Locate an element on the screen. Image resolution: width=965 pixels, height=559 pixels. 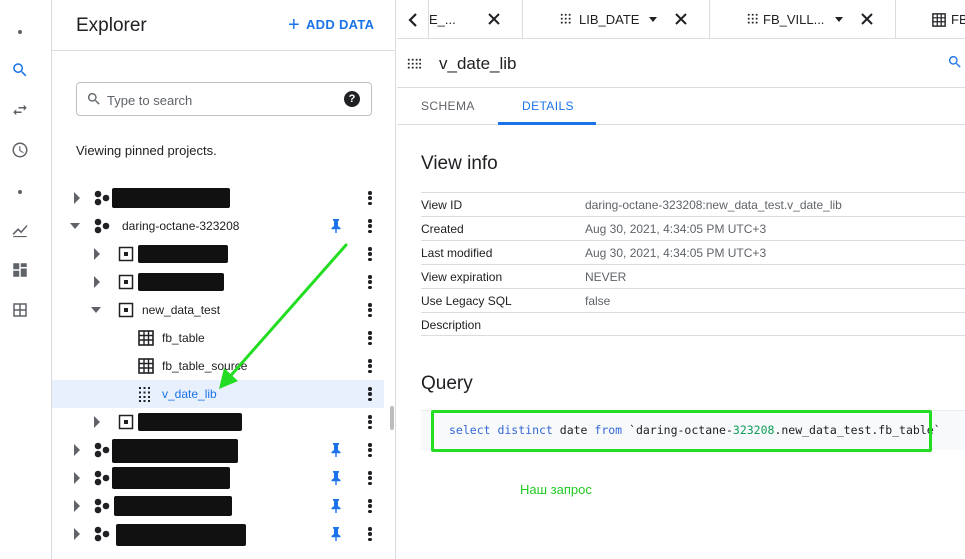
info-label: Created is located at coordinates (442, 229).